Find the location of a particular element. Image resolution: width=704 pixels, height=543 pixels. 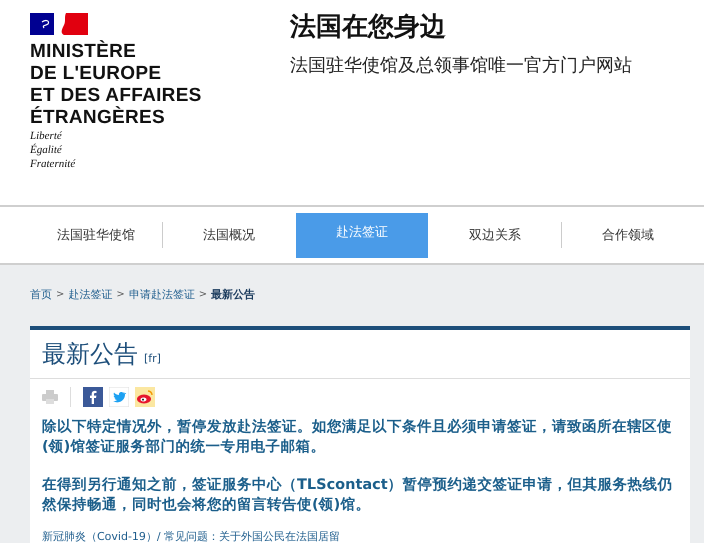

site-title: 法国在您身边 is located at coordinates (368, 27).